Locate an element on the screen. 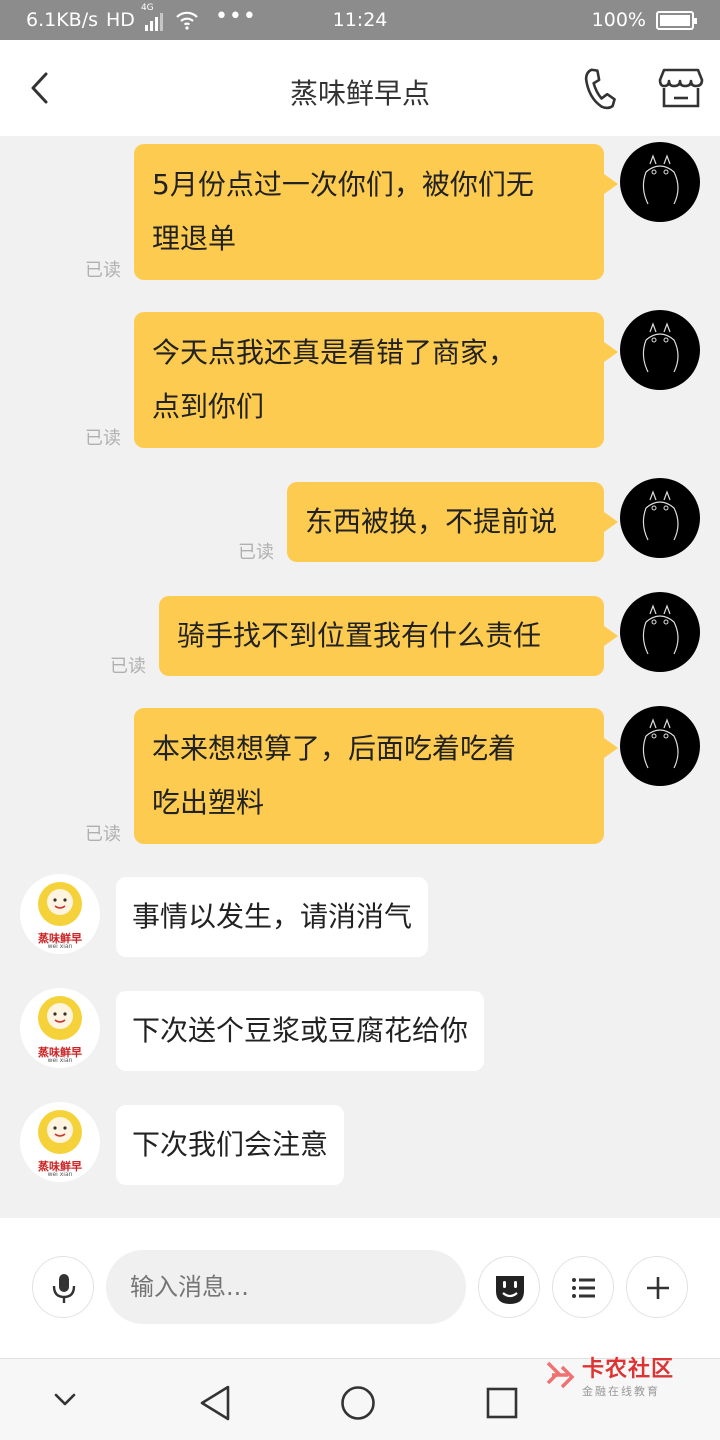 This screenshot has height=1440, width=720. message-line: 理退单 is located at coordinates (194, 238).